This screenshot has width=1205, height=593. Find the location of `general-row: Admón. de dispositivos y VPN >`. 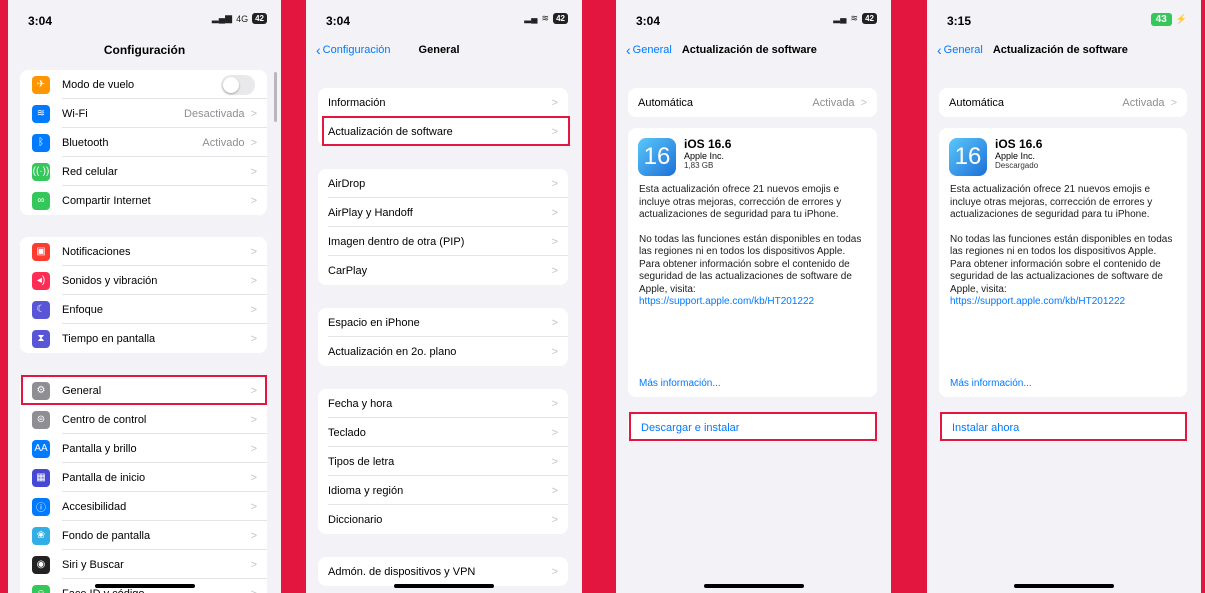

general-row: Admón. de dispositivos y VPN > is located at coordinates (443, 571).